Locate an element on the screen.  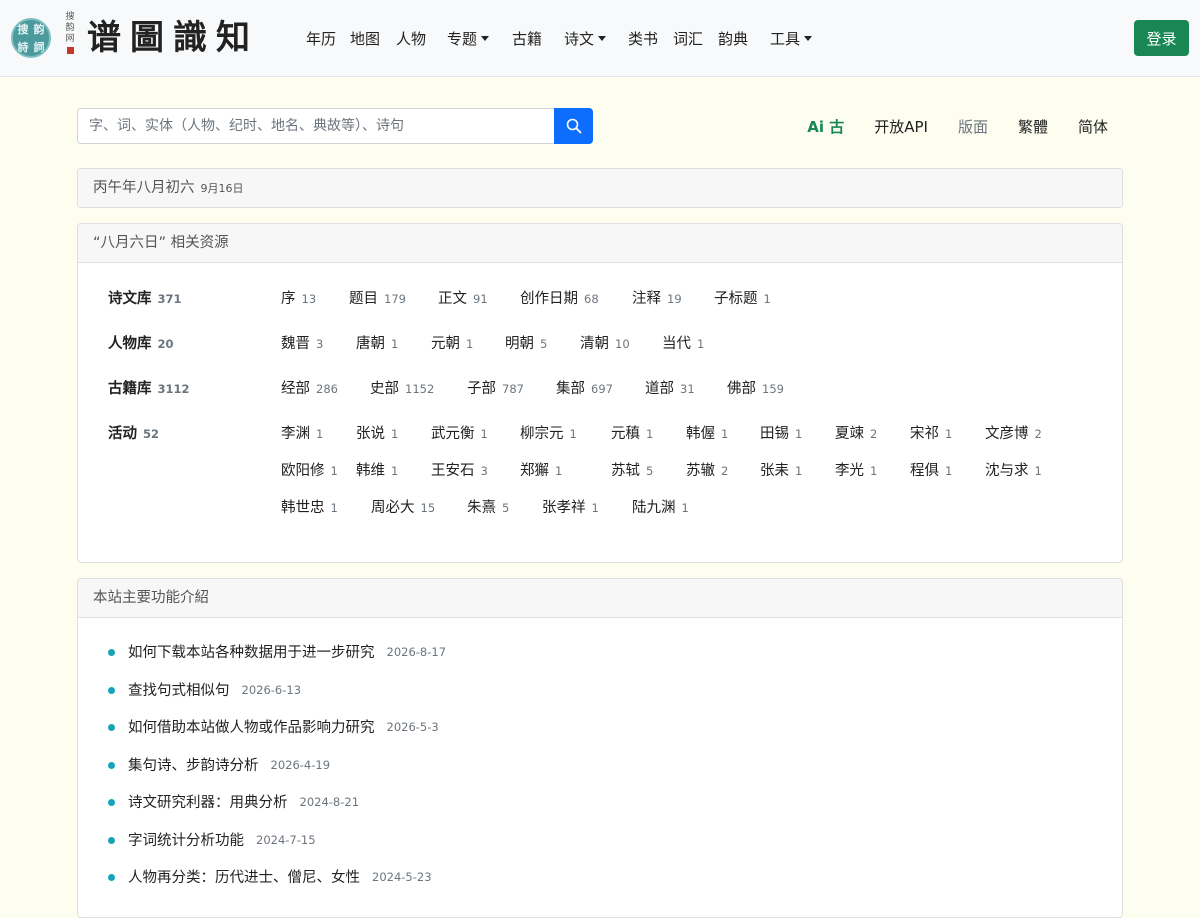
feature-list-item: 字词统计分析功能 2024-7-15 is located at coordinates (277, 848).